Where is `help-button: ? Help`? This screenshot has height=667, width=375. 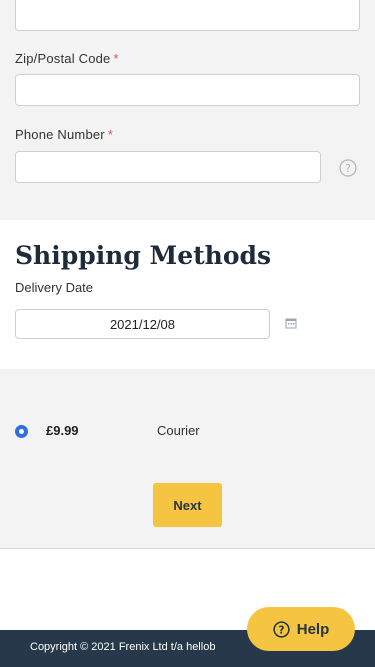
help-button: ? Help is located at coordinates (301, 629).